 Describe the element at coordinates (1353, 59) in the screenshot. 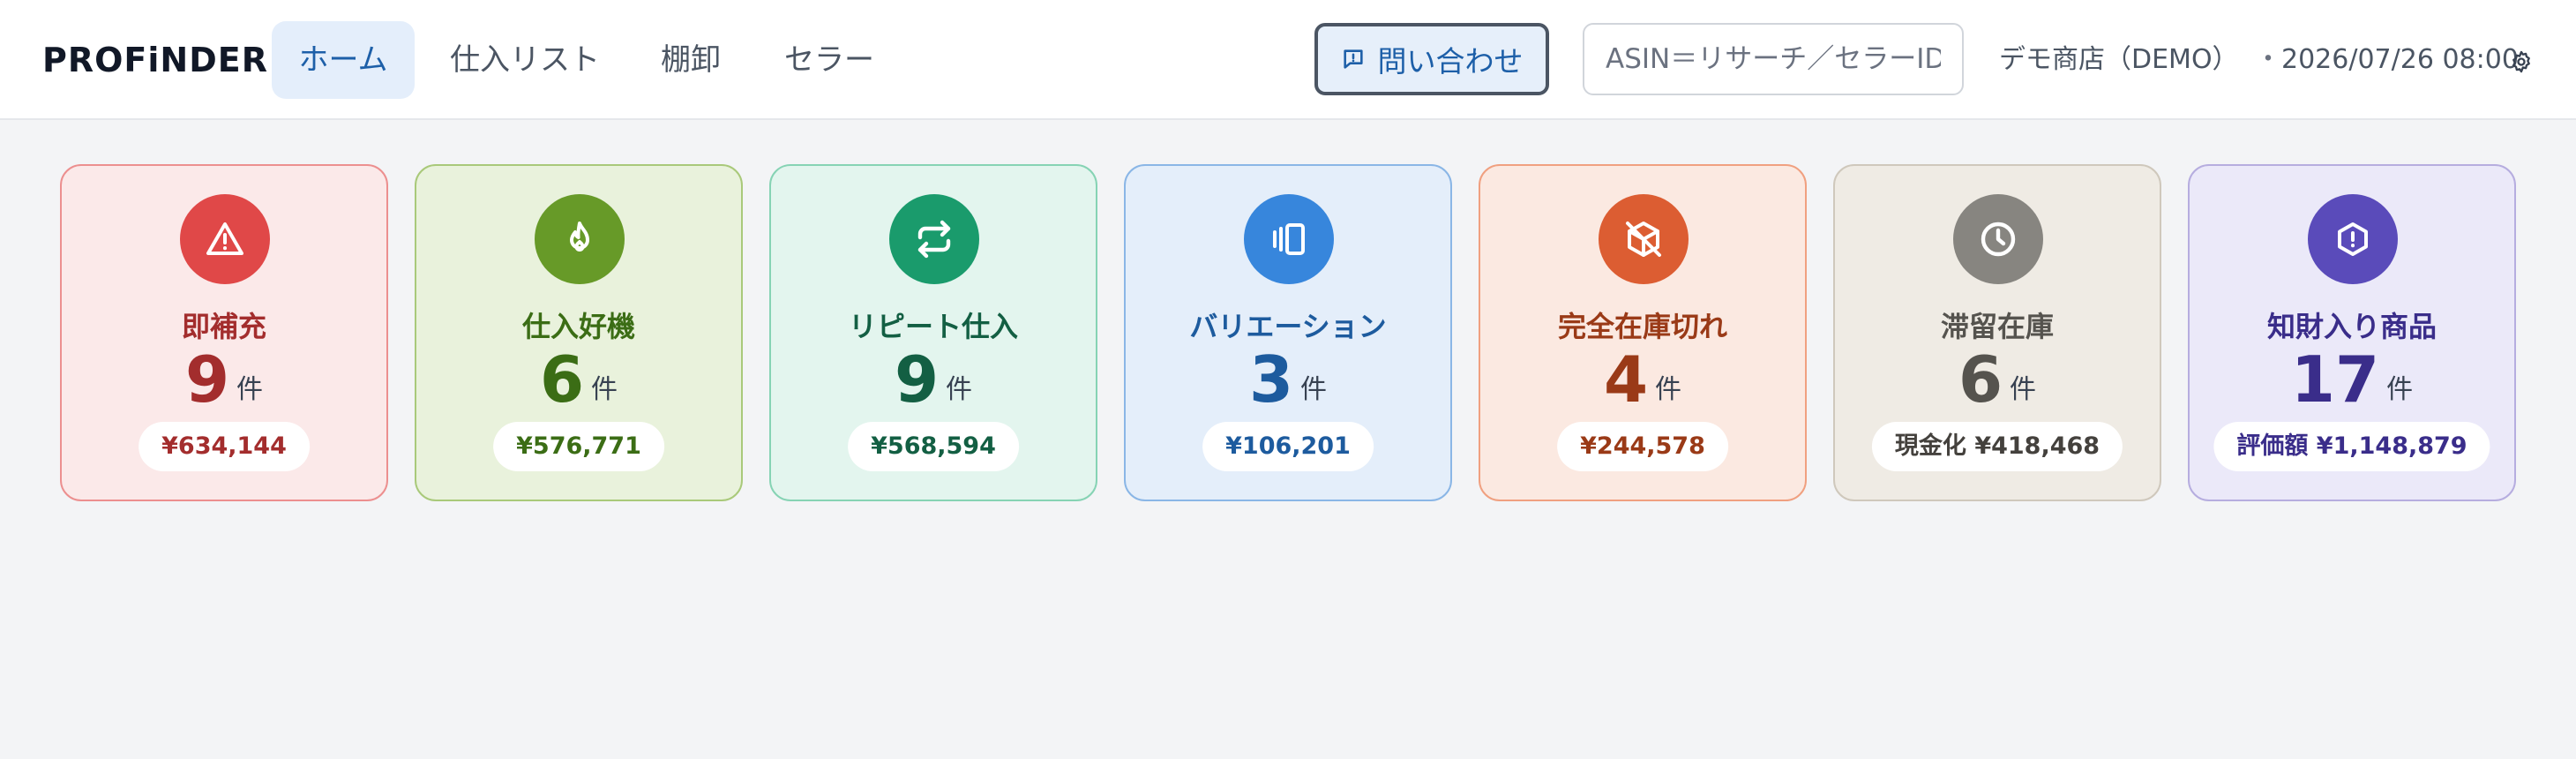

I see `chat-alert-icon` at that location.